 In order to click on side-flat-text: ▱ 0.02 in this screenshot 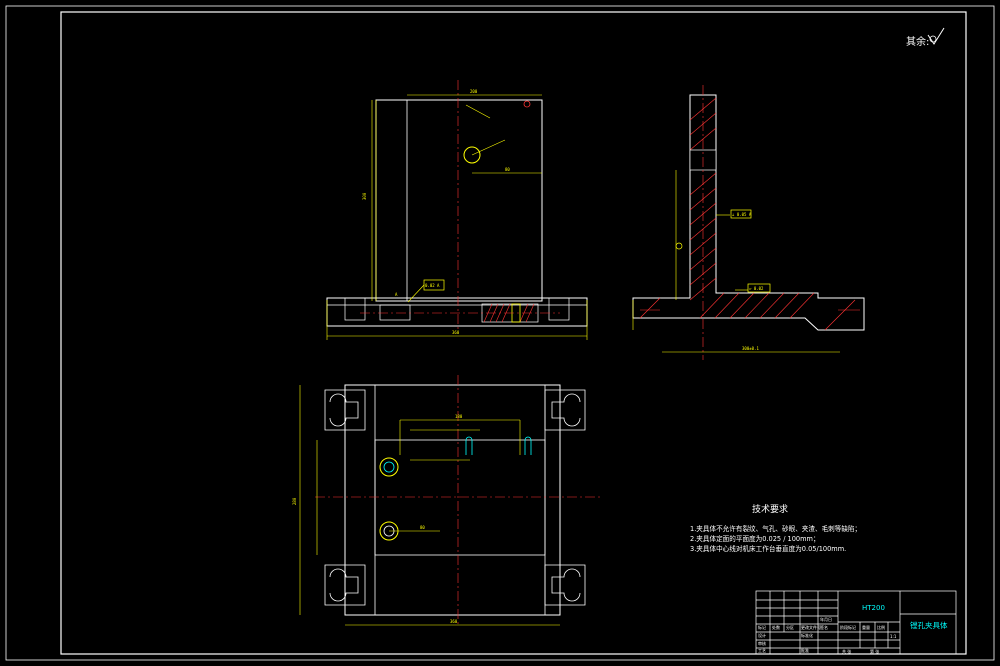, I will do `click(756, 288)`.